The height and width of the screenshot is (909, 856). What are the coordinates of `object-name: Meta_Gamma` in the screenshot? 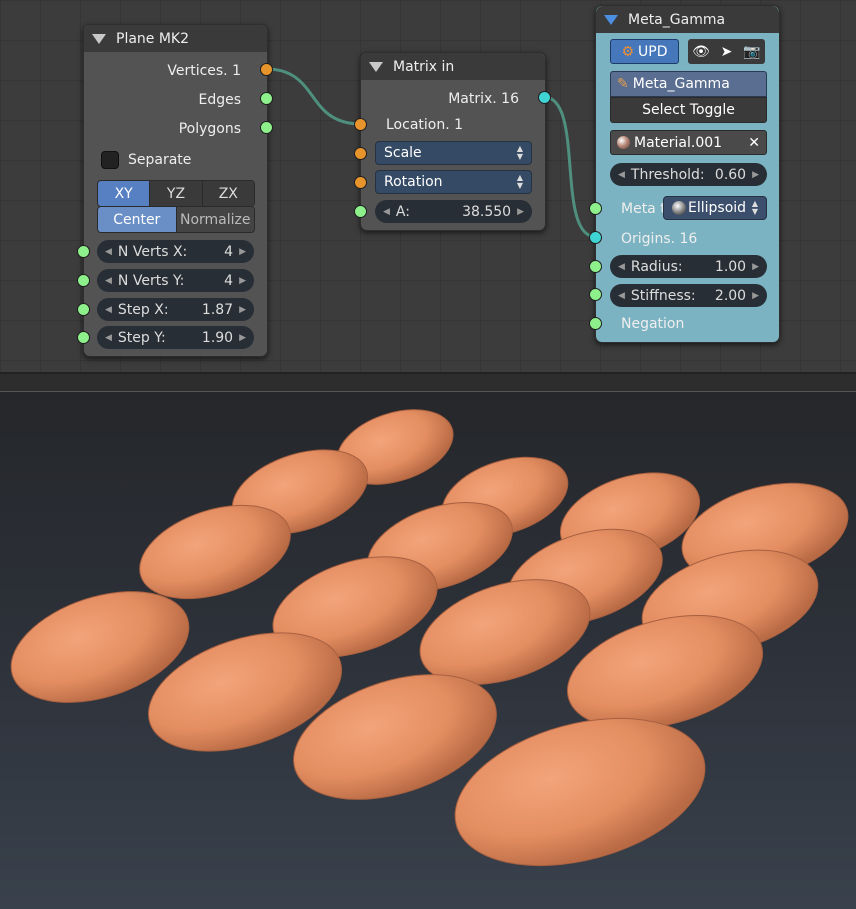 It's located at (681, 84).